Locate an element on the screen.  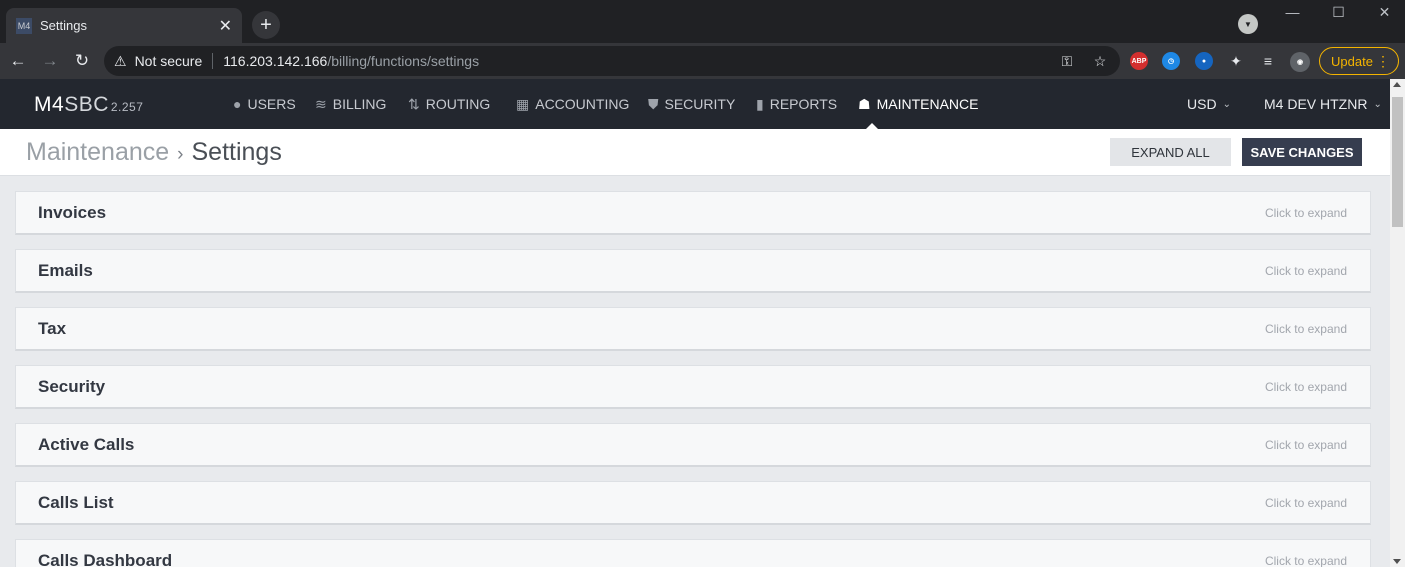
warning-icon: ⚠ is located at coordinates (120, 61).